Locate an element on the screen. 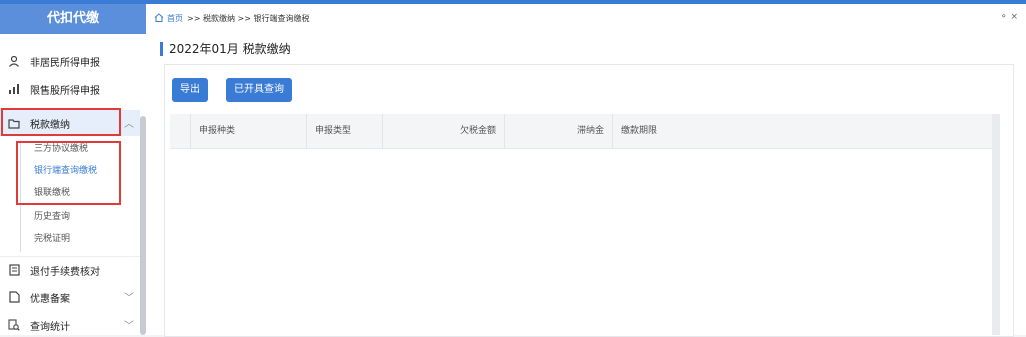 The width and height of the screenshot is (1026, 337). window-controls: ⚬ × is located at coordinates (1009, 17).